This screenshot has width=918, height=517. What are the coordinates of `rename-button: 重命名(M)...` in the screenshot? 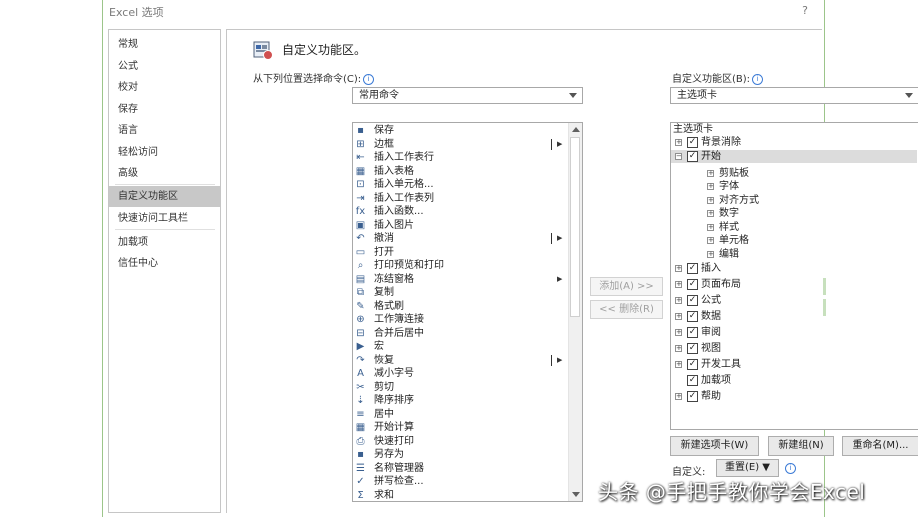 It's located at (880, 446).